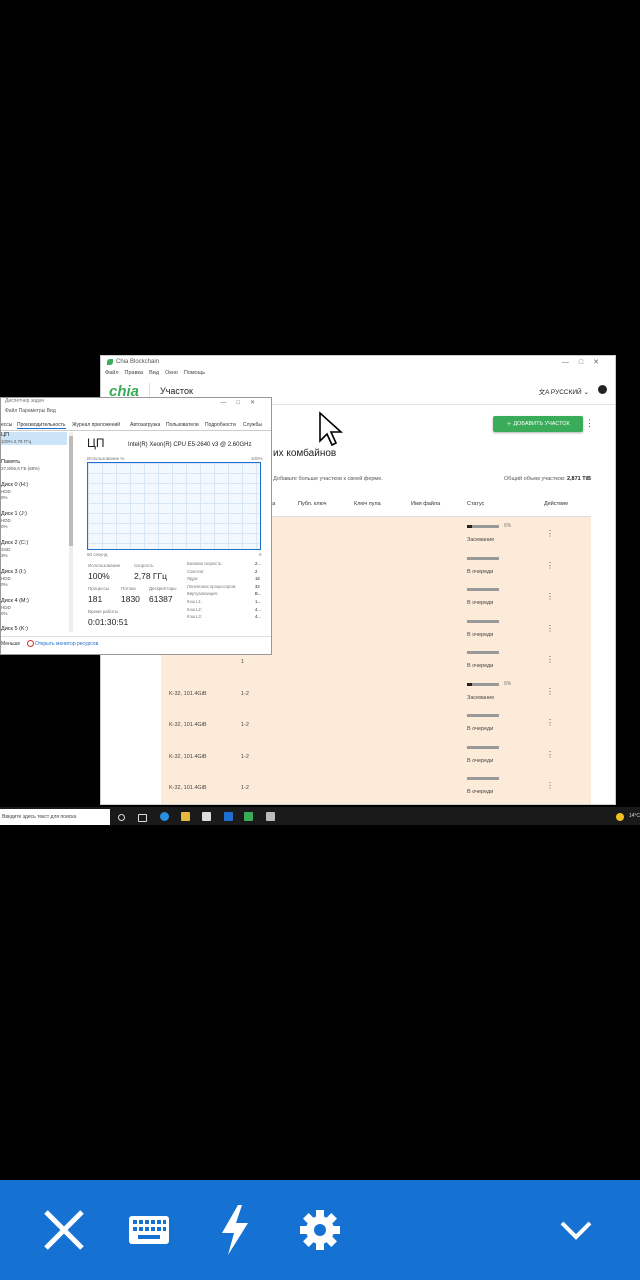  Describe the element at coordinates (576, 1230) in the screenshot. I see `collapse-toolbar-button` at that location.